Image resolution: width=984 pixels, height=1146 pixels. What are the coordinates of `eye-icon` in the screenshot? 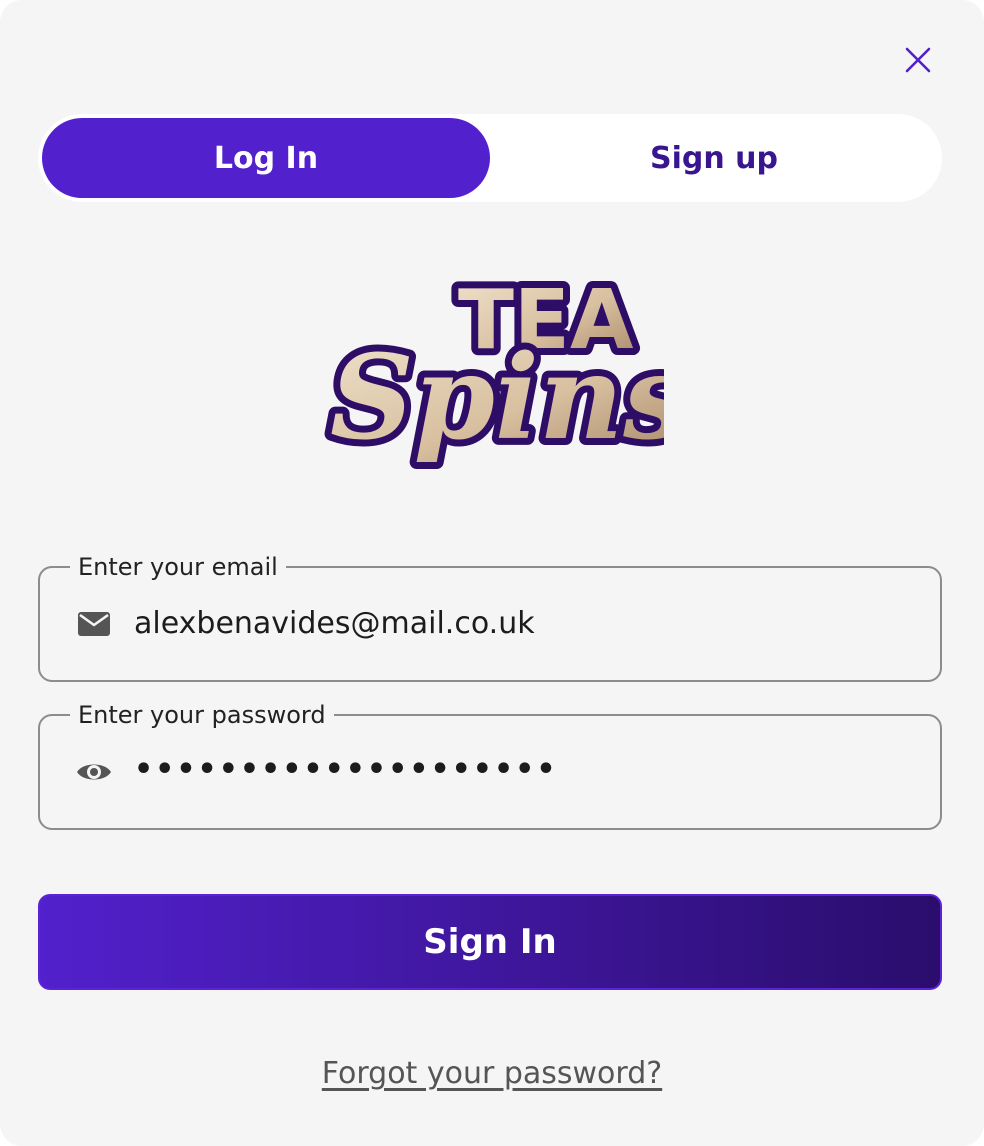 It's located at (94, 772).